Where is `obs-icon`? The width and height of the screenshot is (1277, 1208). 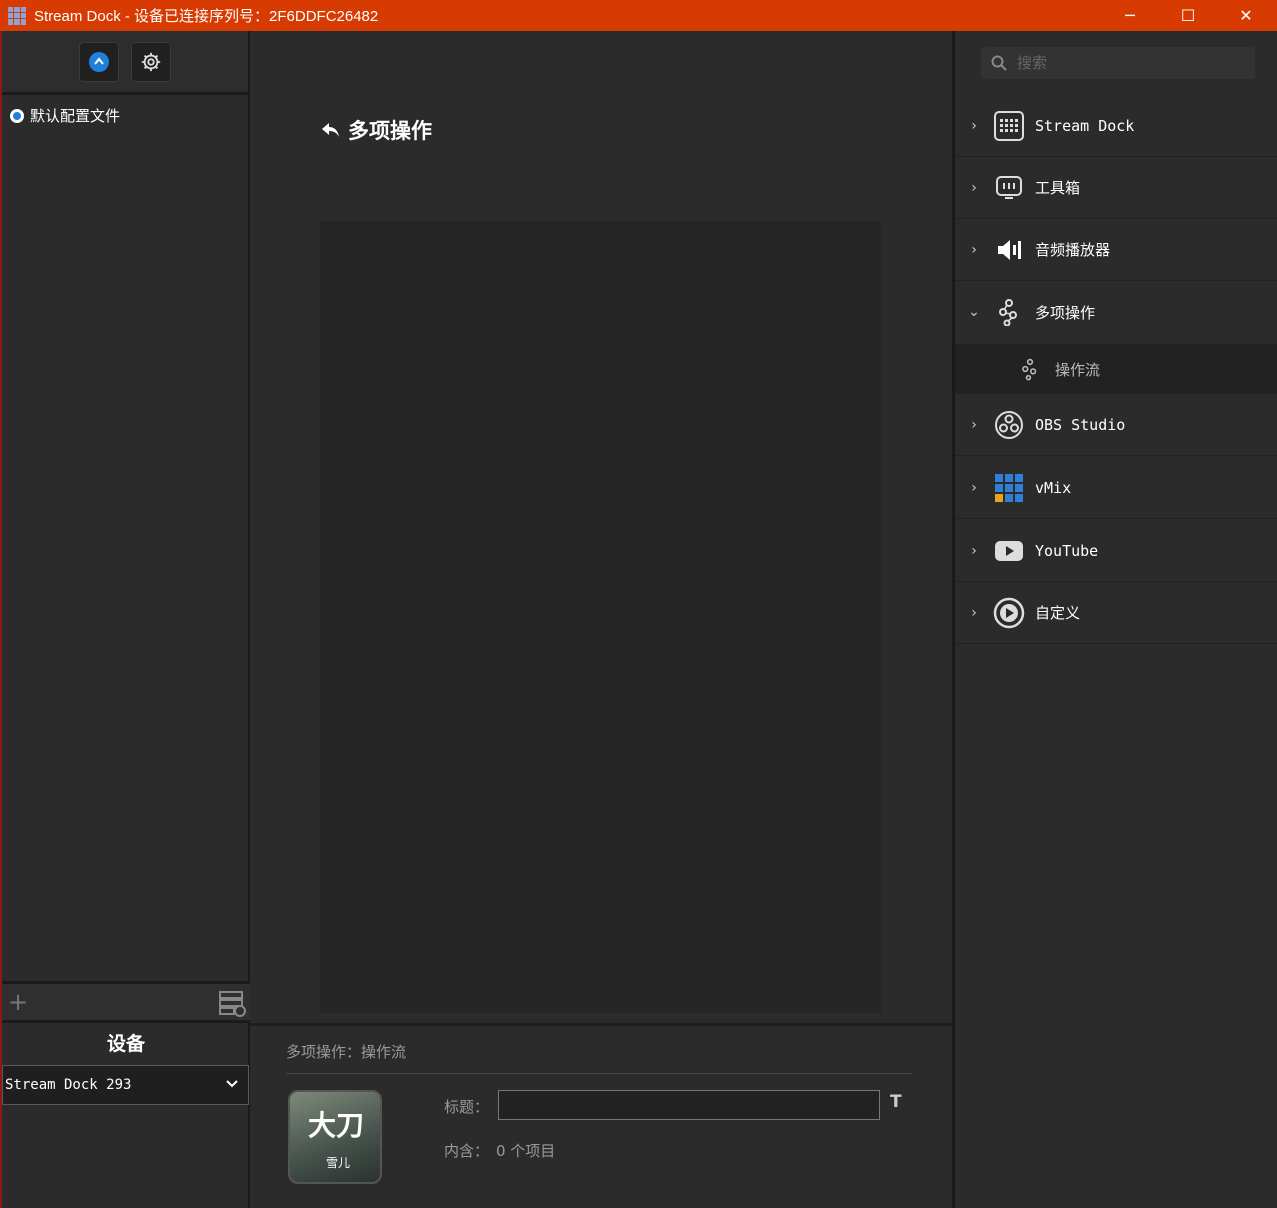
obs-icon is located at coordinates (1009, 425).